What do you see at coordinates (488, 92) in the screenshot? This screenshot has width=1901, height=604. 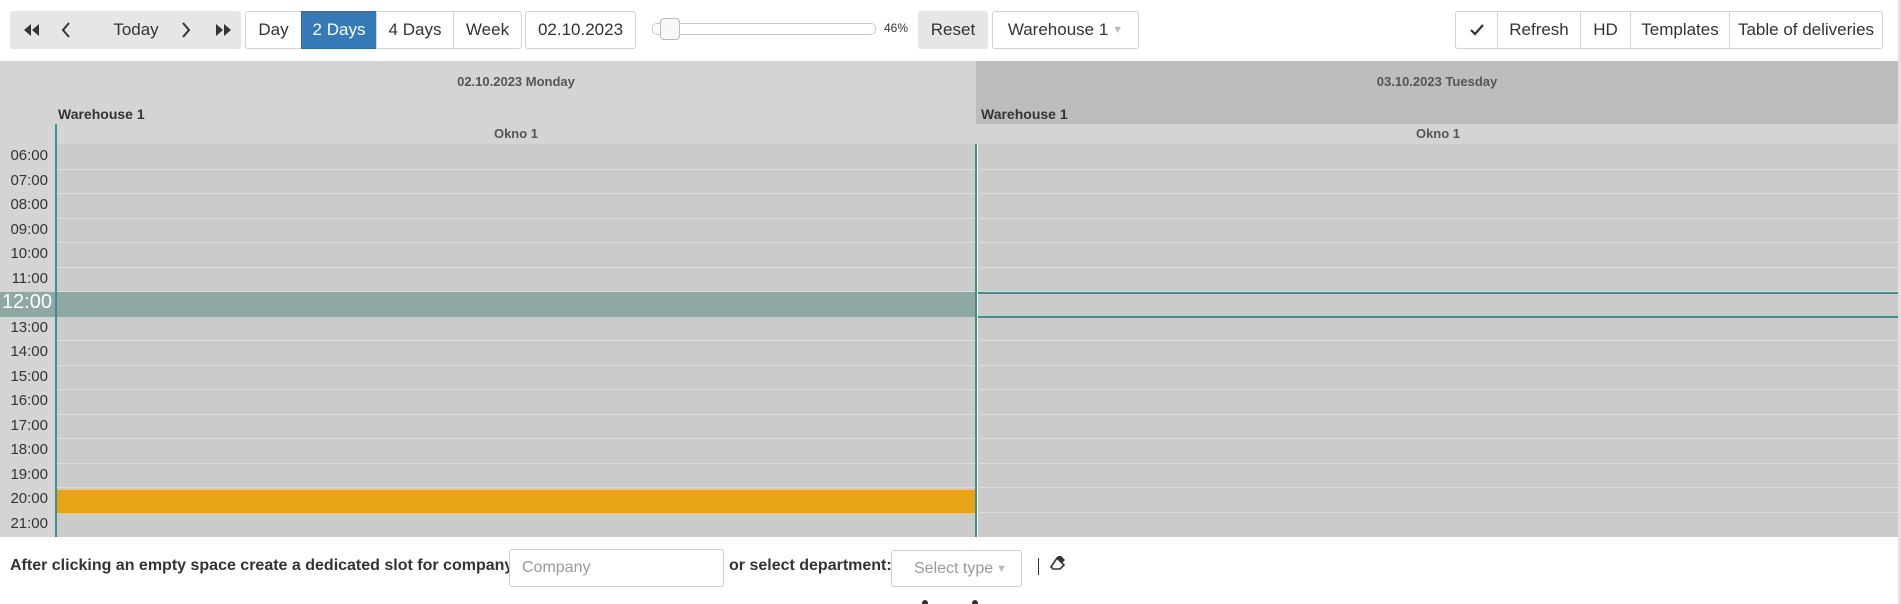 I see `day-header-monday` at bounding box center [488, 92].